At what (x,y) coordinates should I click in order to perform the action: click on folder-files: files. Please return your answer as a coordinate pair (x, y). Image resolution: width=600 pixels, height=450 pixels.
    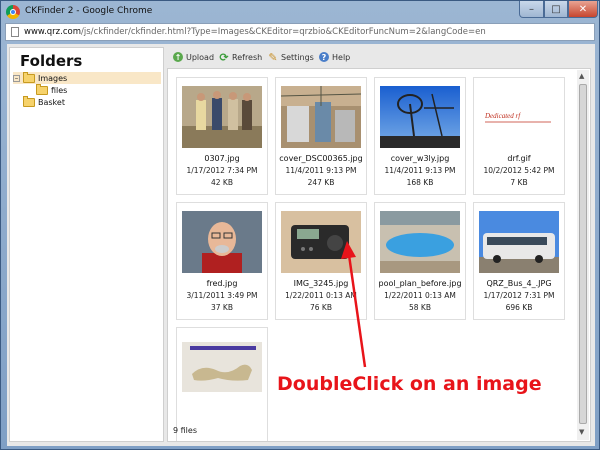
    Looking at the image, I should click on (52, 89).